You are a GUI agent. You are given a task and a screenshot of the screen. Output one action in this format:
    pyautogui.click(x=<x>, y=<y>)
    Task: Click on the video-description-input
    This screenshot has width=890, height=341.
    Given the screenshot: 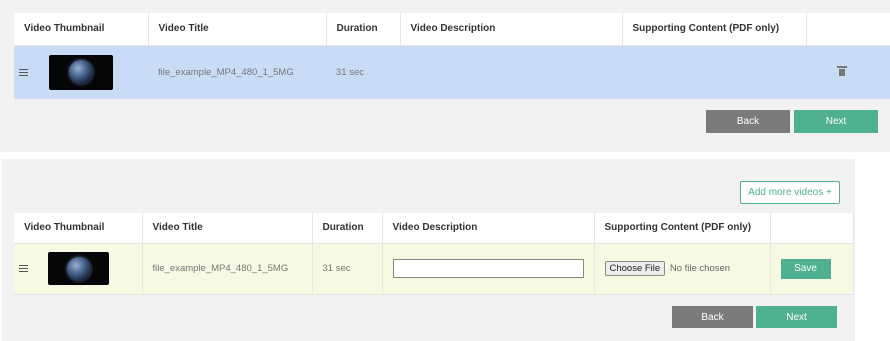 What is the action you would take?
    pyautogui.click(x=488, y=268)
    